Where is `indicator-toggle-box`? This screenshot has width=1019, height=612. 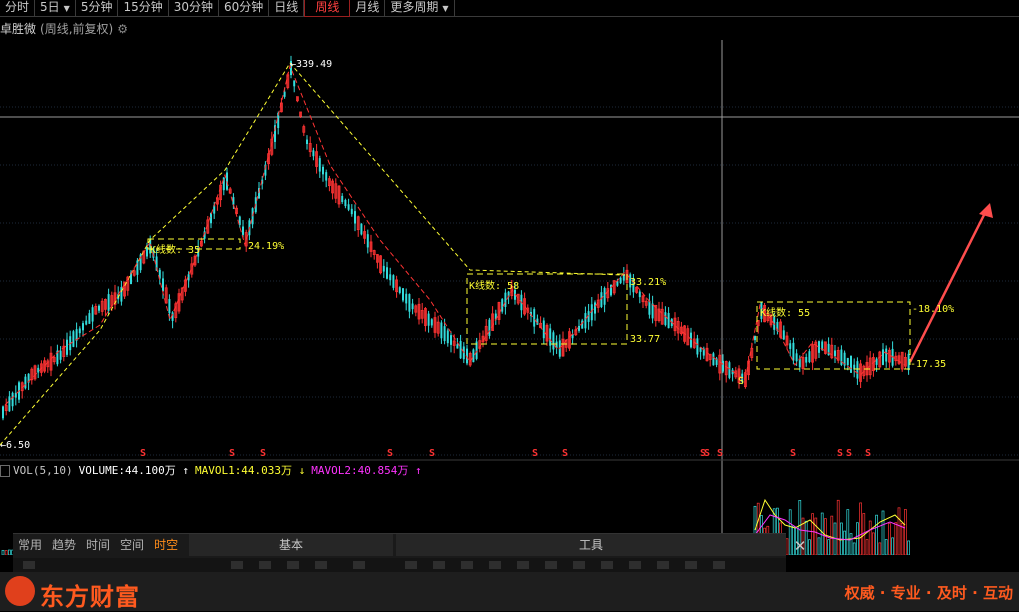
indicator-toggle-box is located at coordinates (5, 471).